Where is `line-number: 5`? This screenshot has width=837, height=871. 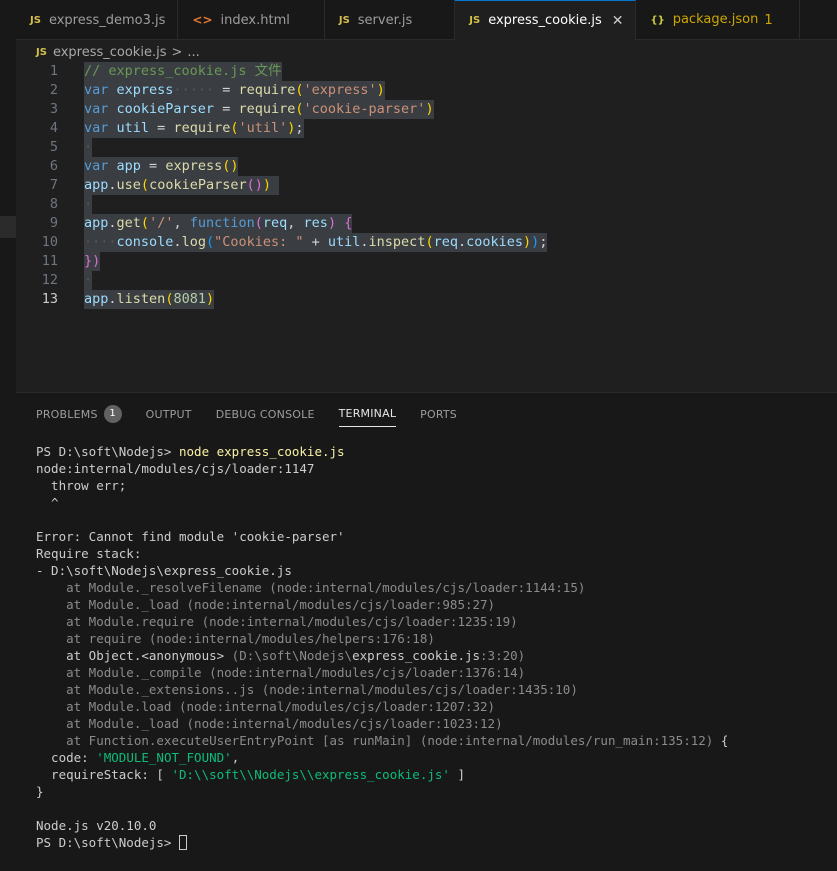
line-number: 5 is located at coordinates (53, 147).